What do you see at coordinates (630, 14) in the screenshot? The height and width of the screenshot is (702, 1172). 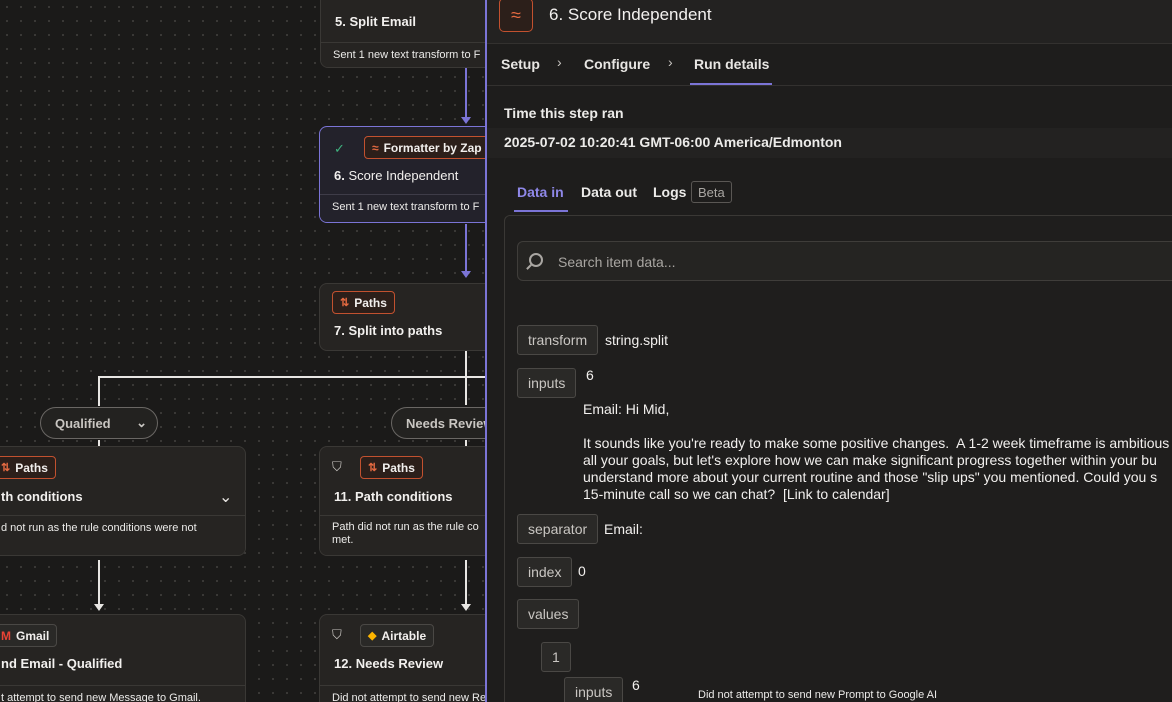 I see `panel-title: 6. Score Independent` at bounding box center [630, 14].